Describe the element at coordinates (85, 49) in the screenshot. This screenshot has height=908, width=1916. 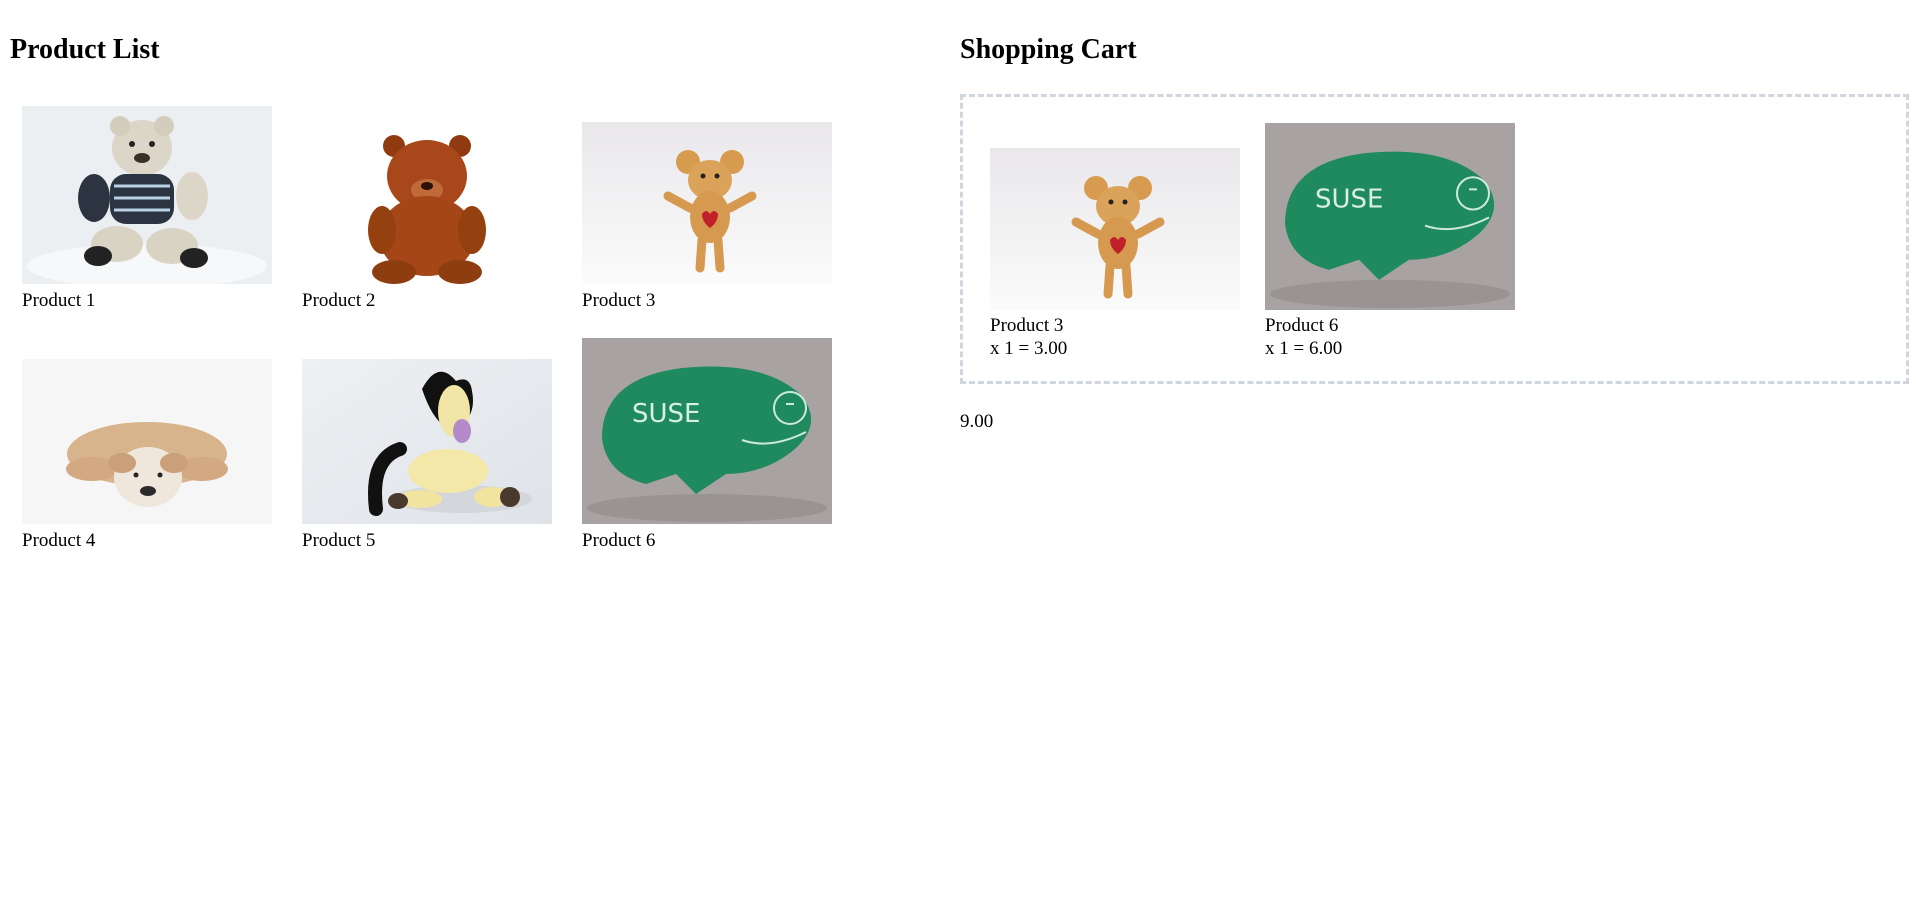
I see `product-list-title: Product List` at that location.